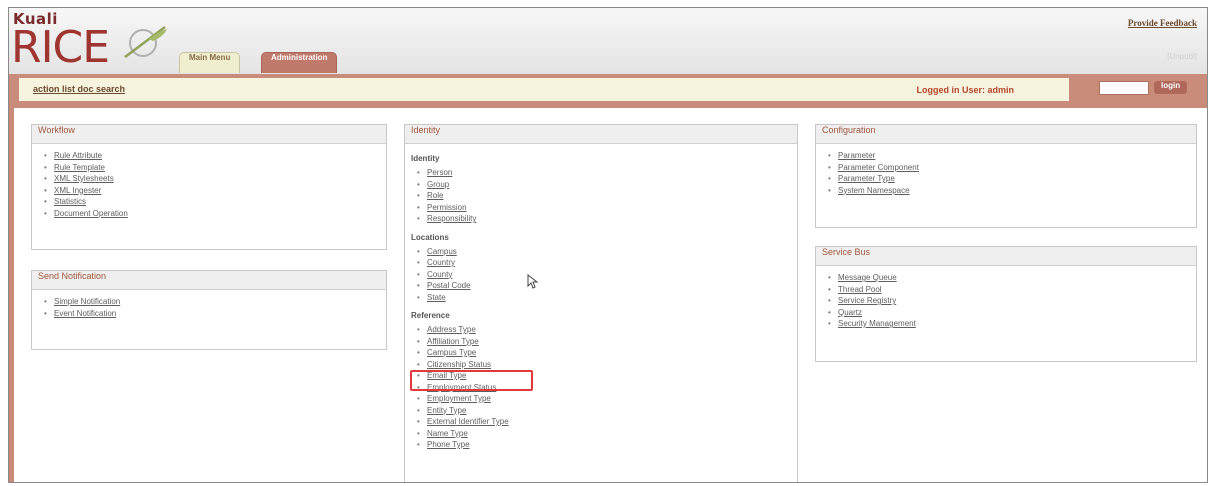 This screenshot has height=486, width=1216. I want to click on service-bus-panel-title: Service Bus, so click(1006, 256).